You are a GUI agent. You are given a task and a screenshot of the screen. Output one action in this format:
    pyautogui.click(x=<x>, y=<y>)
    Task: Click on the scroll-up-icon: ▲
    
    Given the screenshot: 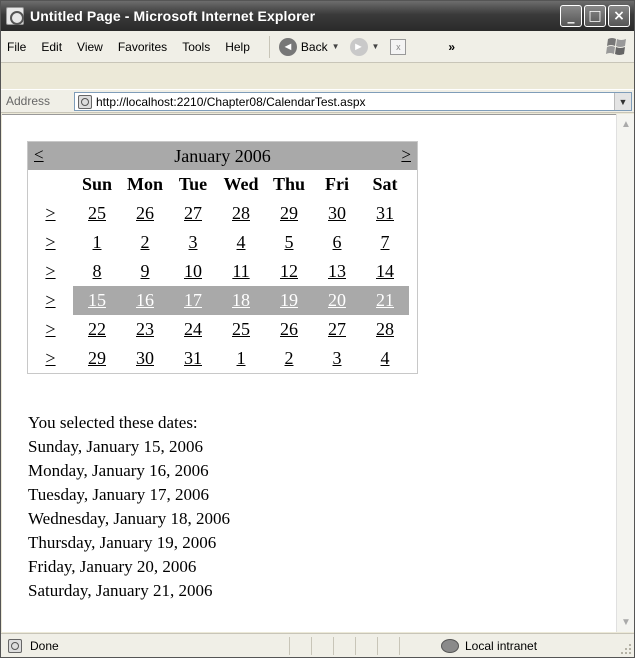 What is the action you would take?
    pyautogui.click(x=626, y=124)
    